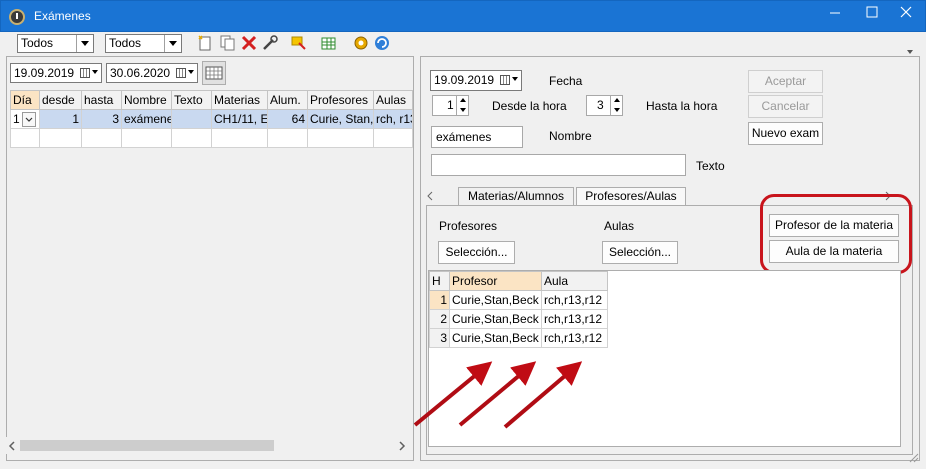 This screenshot has height=469, width=926. I want to click on date-to-field: 30.06.2020, so click(152, 73).